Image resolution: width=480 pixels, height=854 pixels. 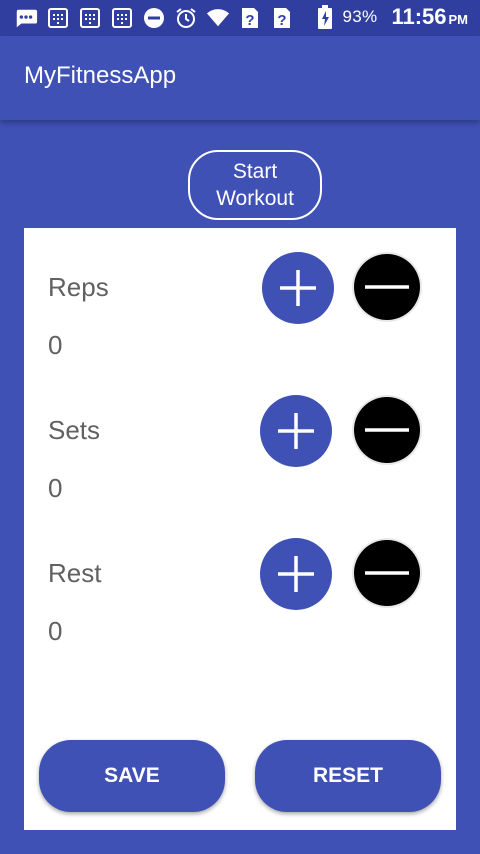 What do you see at coordinates (458, 19) in the screenshot?
I see `clock-ampm: PM` at bounding box center [458, 19].